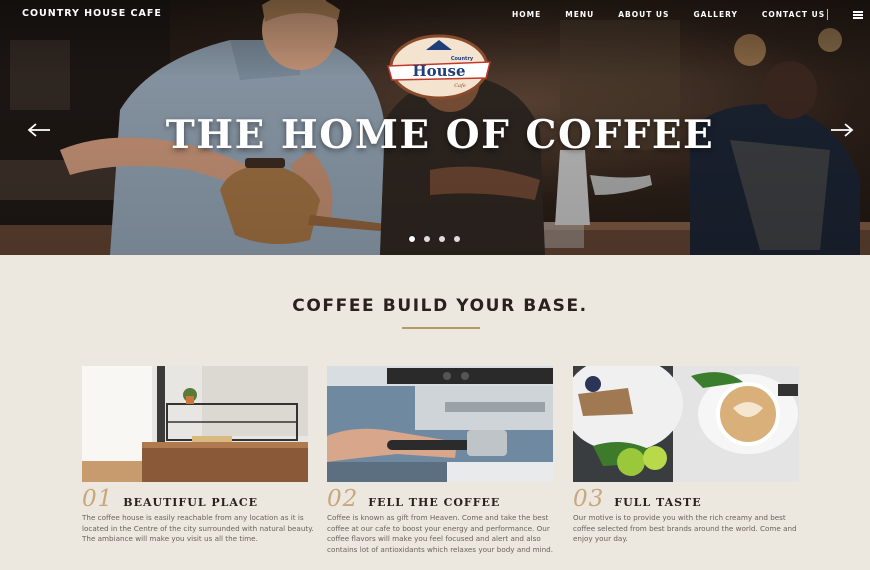 The width and height of the screenshot is (870, 570). What do you see at coordinates (92, 13) in the screenshot?
I see `brand-name: COUNTRY HOUSE CAFE` at bounding box center [92, 13].